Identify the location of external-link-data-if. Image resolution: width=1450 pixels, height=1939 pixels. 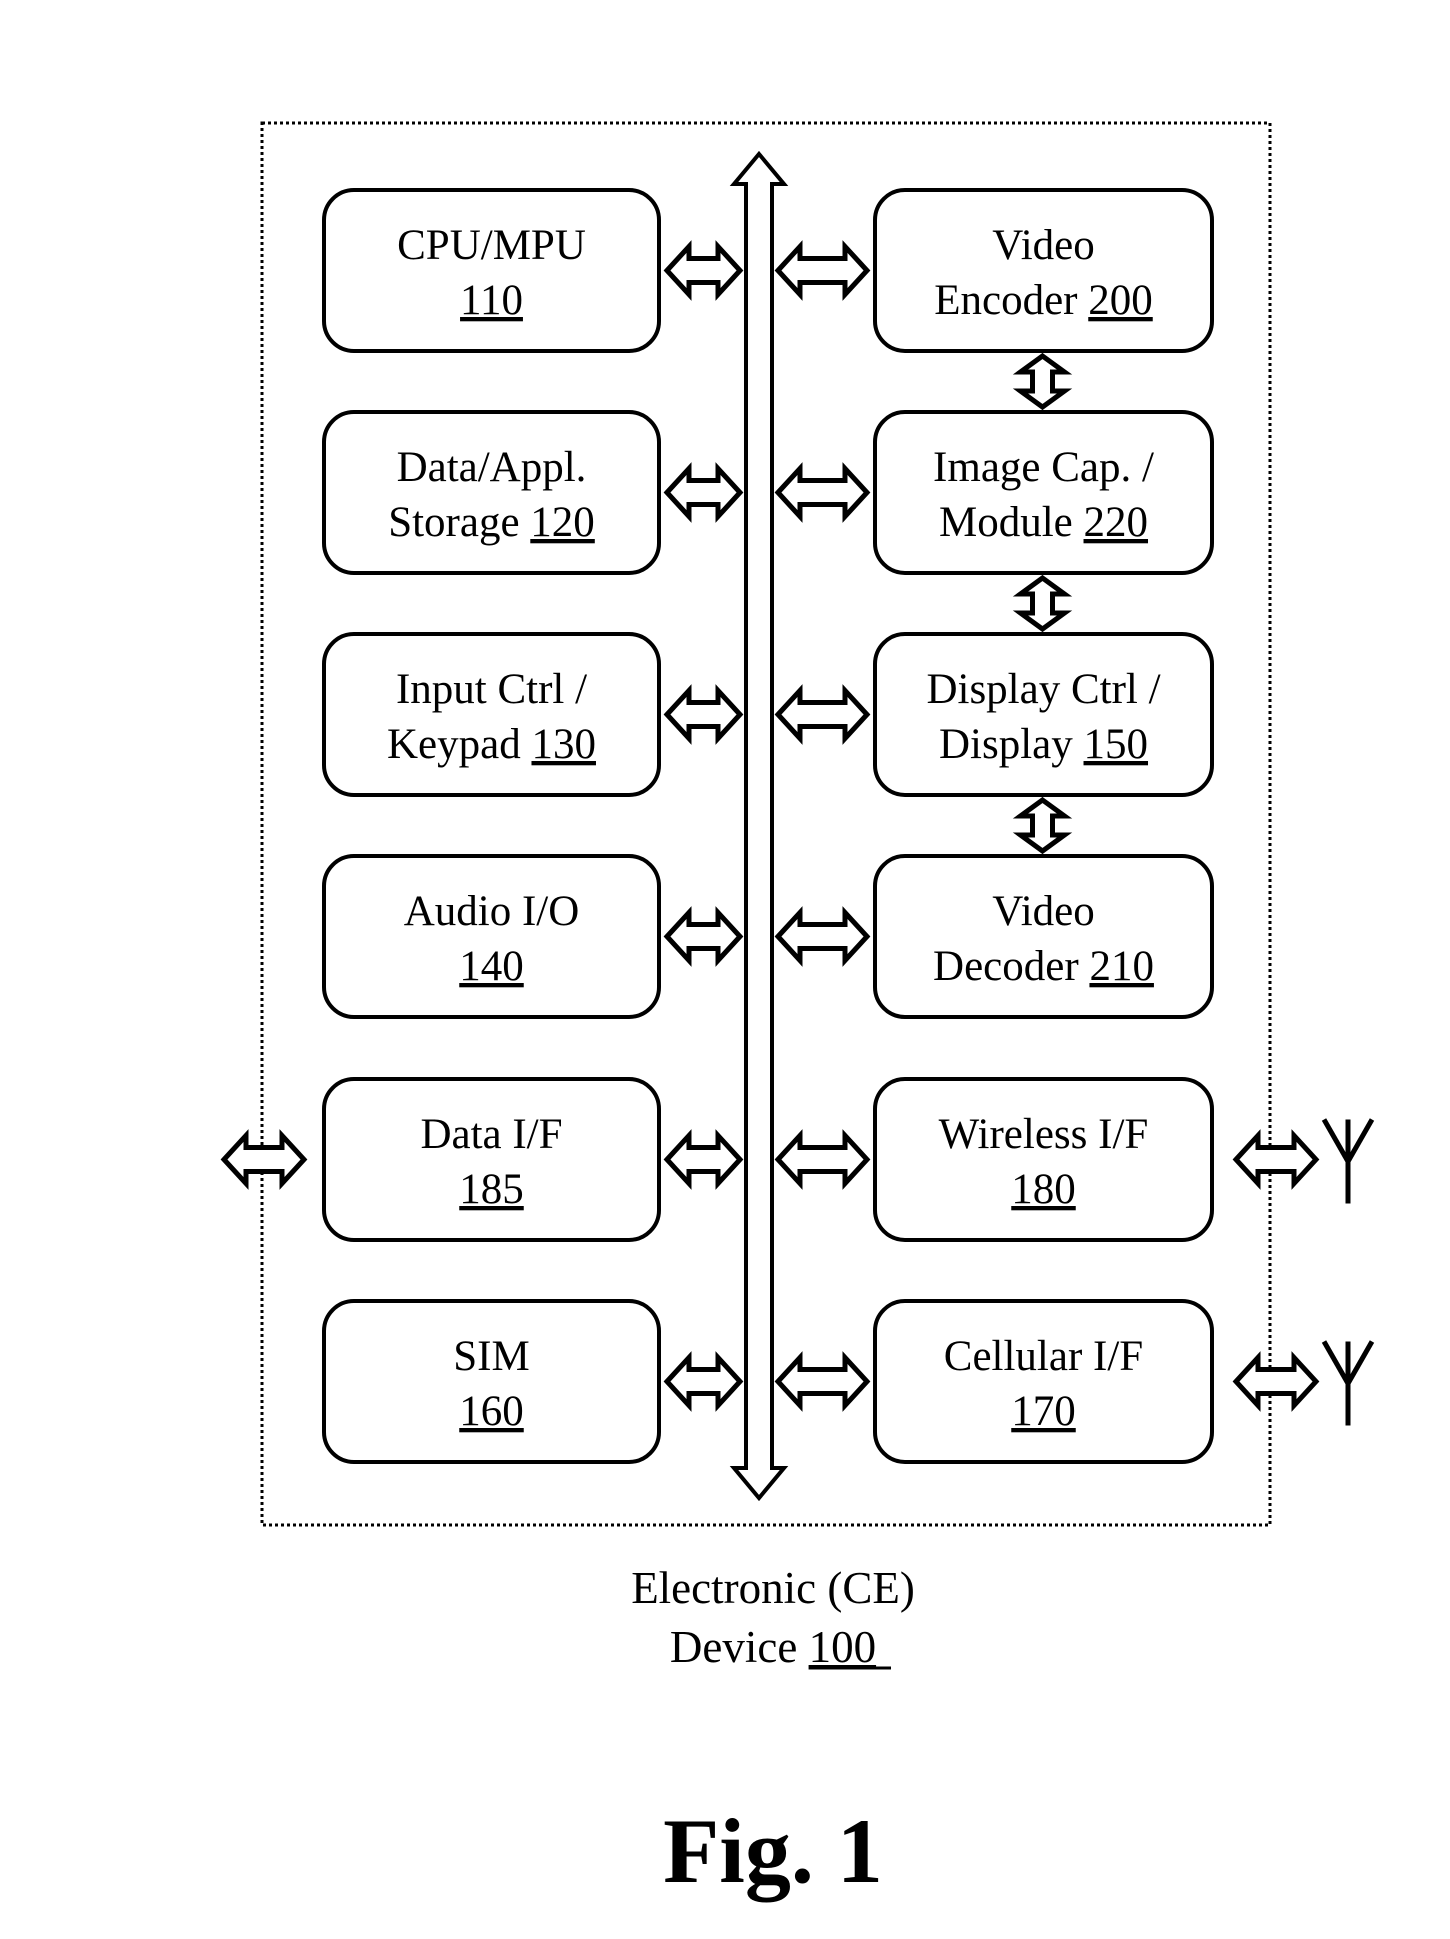
(264, 1159).